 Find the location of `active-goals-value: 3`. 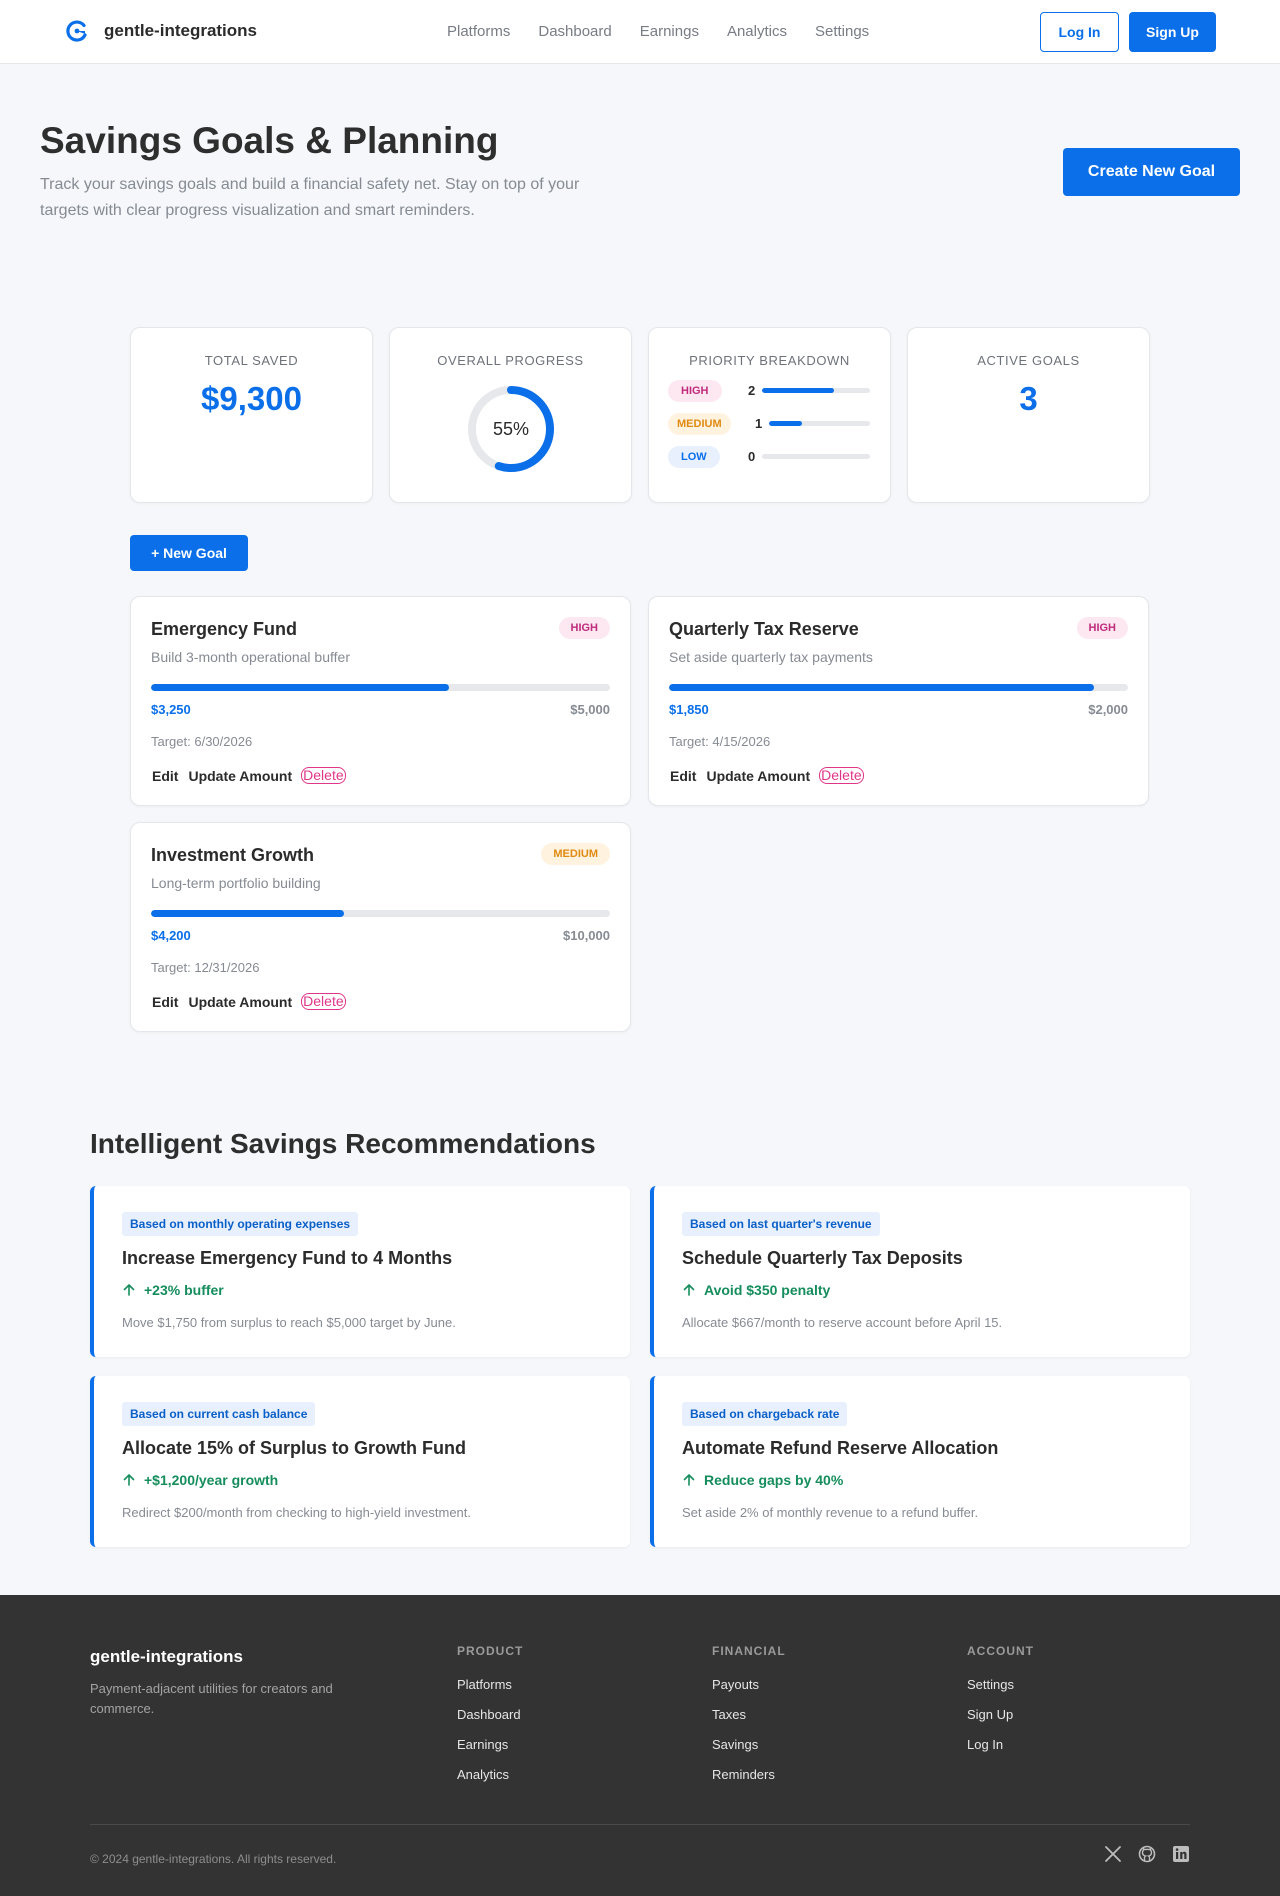

active-goals-value: 3 is located at coordinates (1028, 398).